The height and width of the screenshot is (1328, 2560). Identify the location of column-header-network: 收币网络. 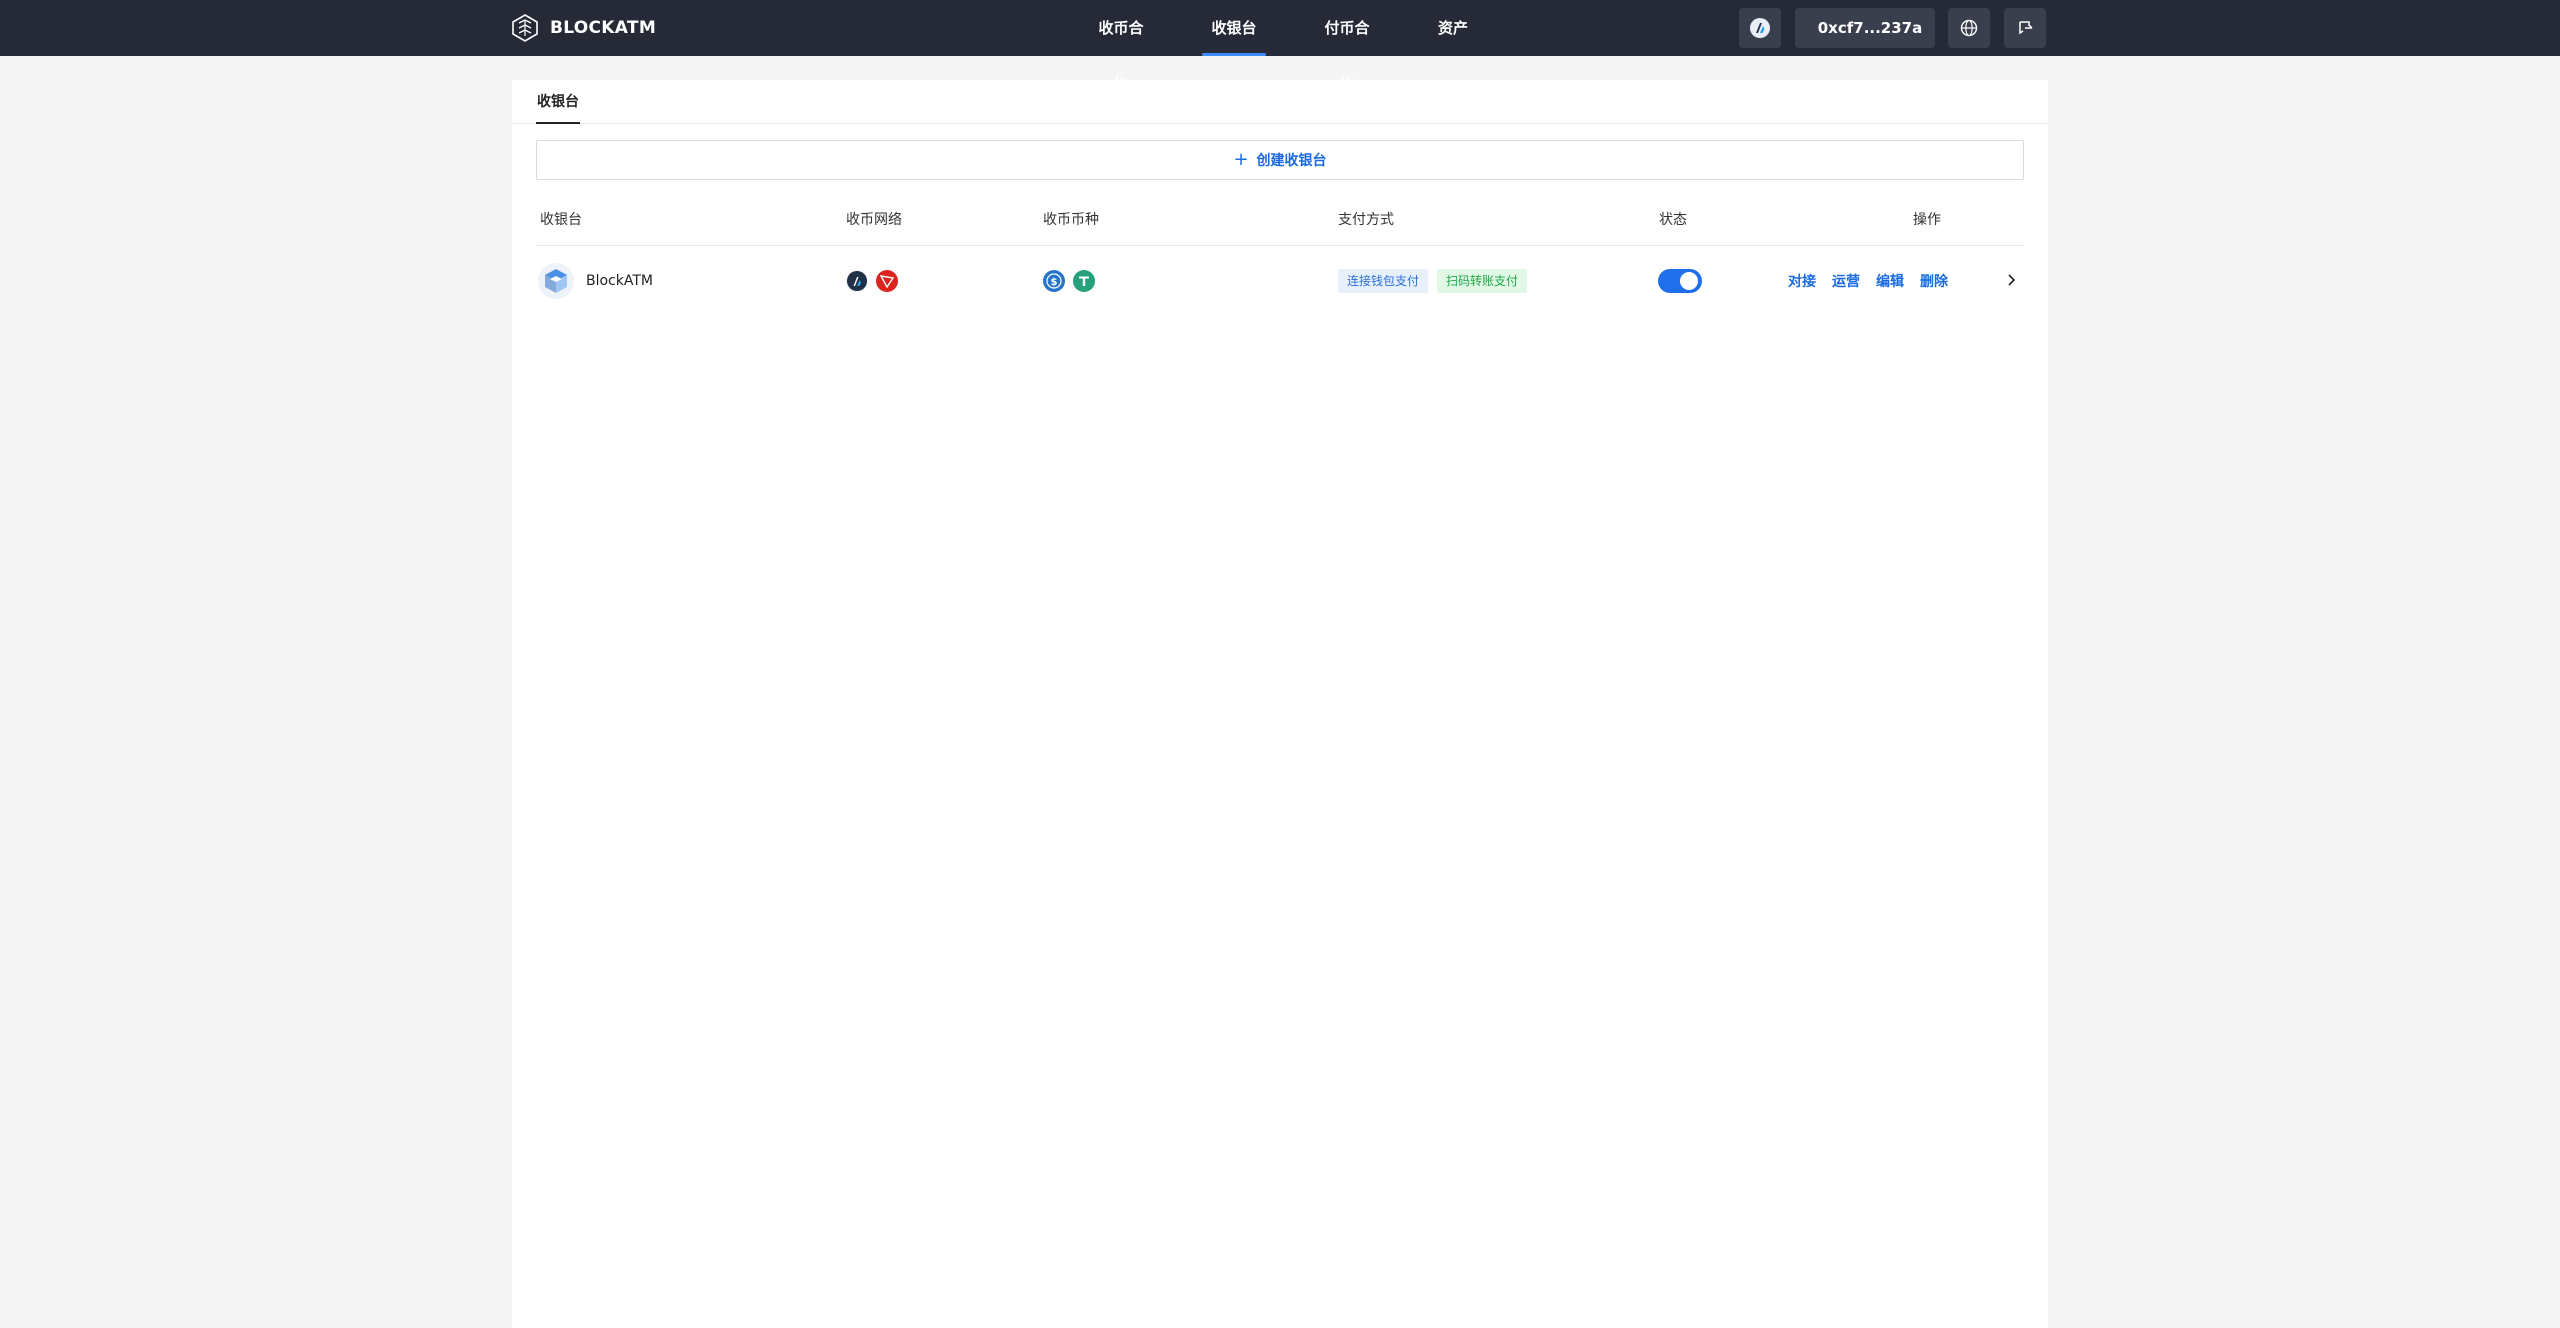
(874, 220).